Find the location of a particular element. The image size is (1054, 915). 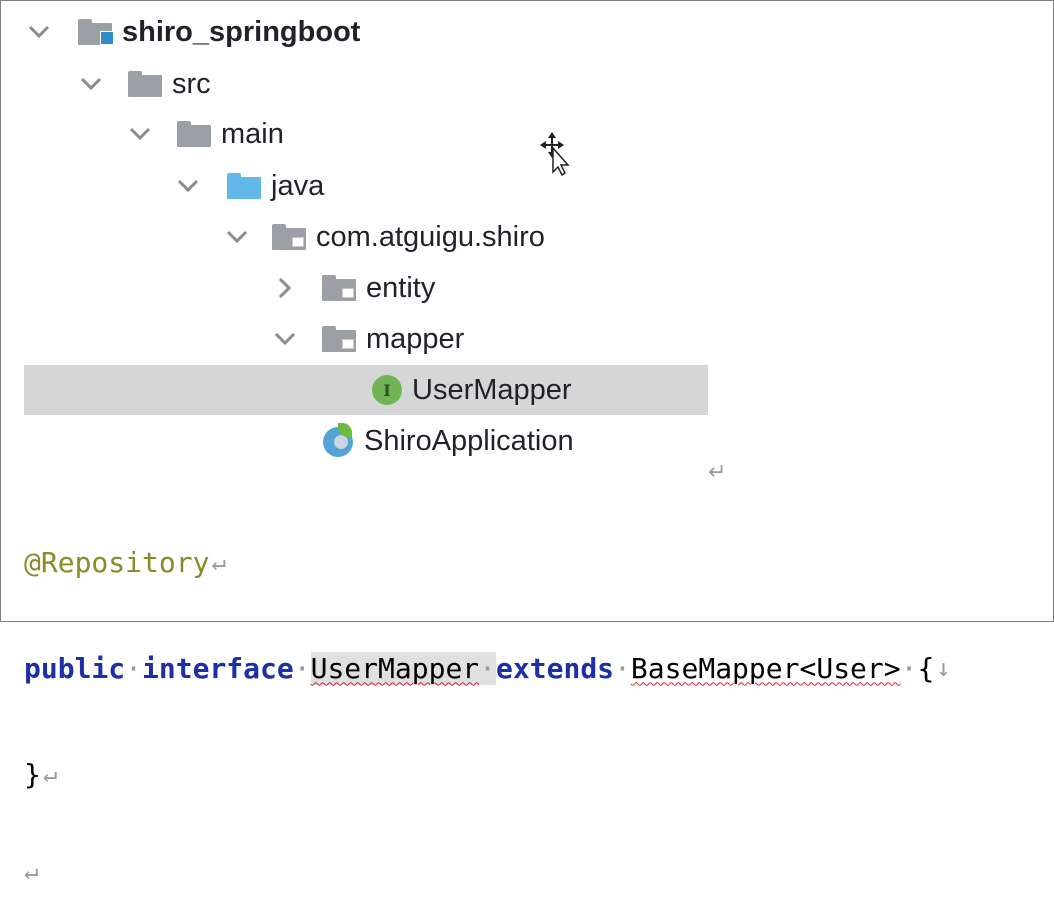

code-line-4: ↵ is located at coordinates (487, 871).